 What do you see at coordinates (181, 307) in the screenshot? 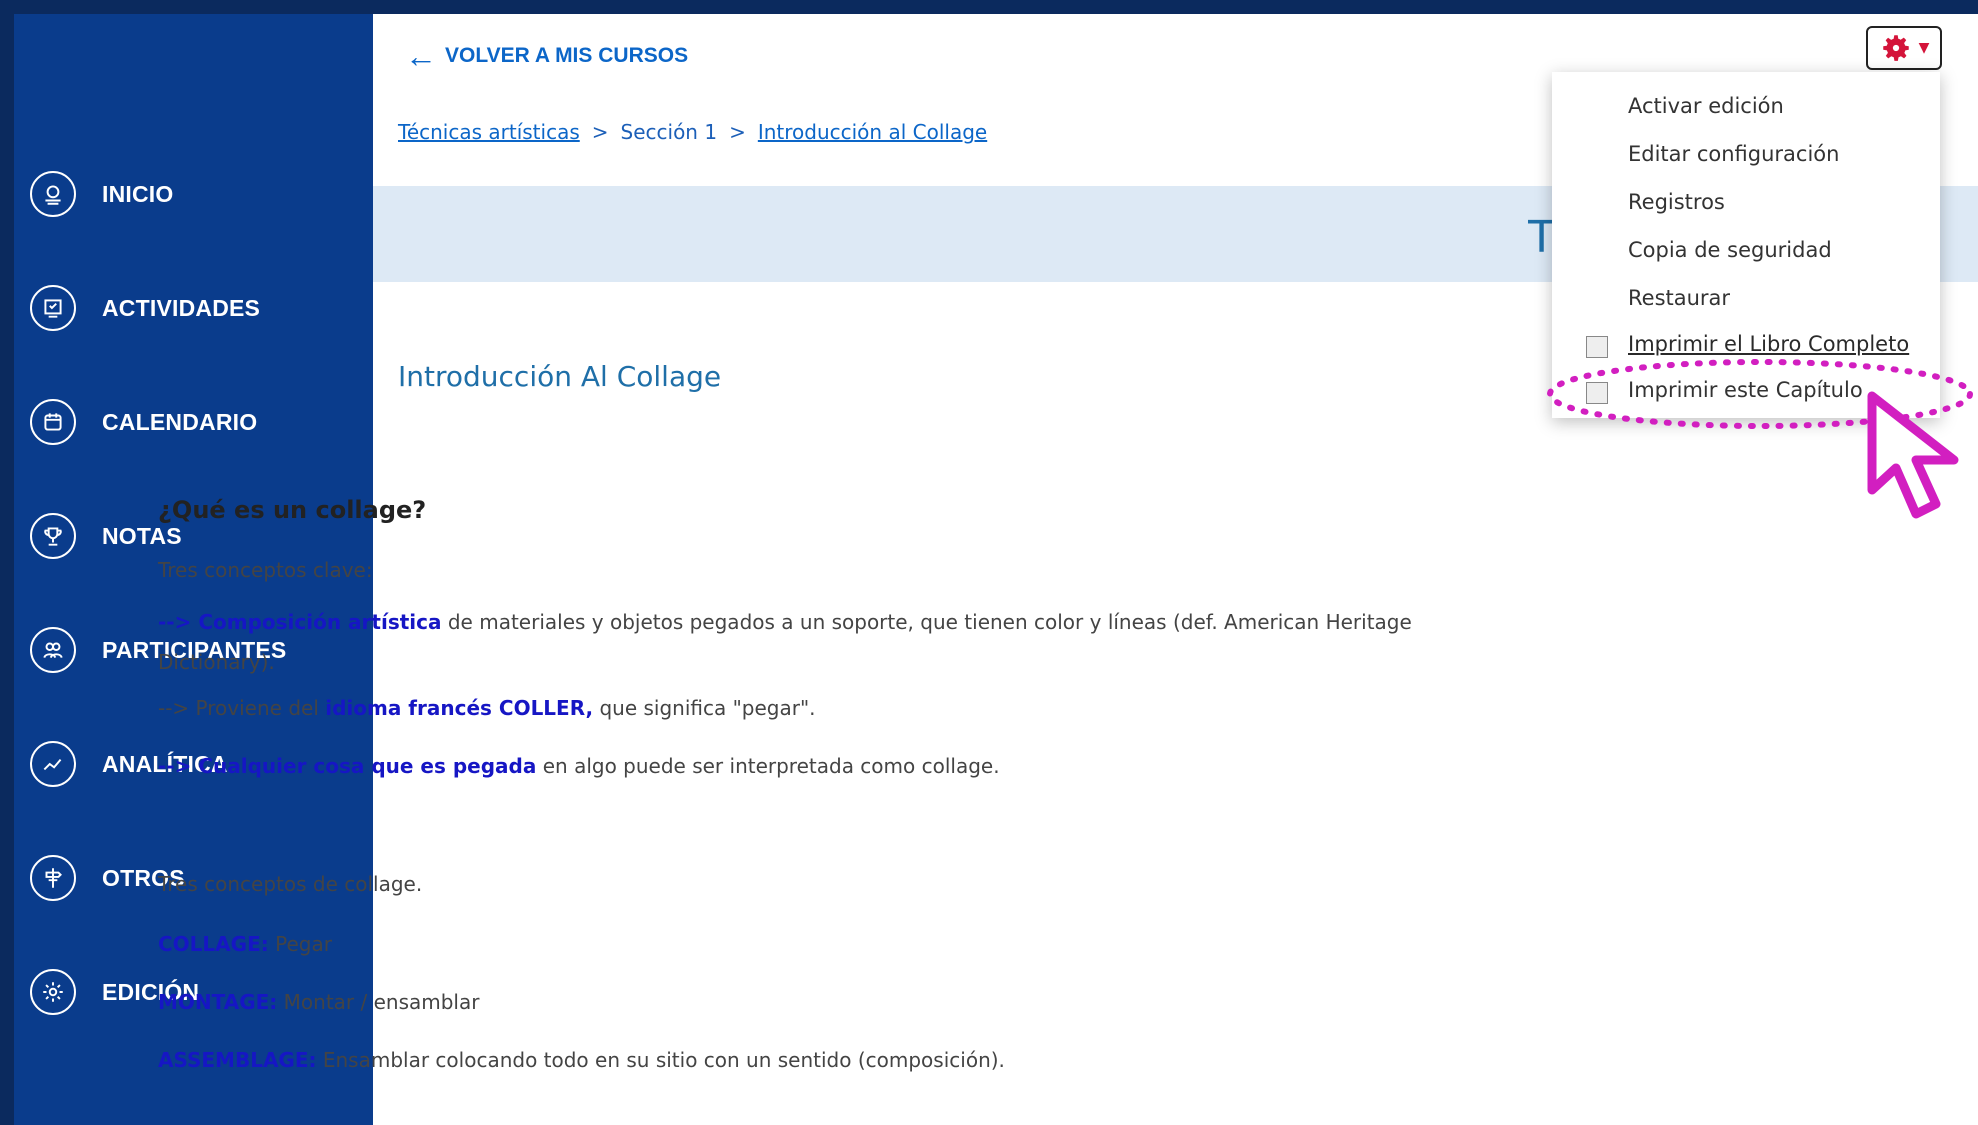
I see `sidebar-item-label: ACTIVIDADES` at bounding box center [181, 307].